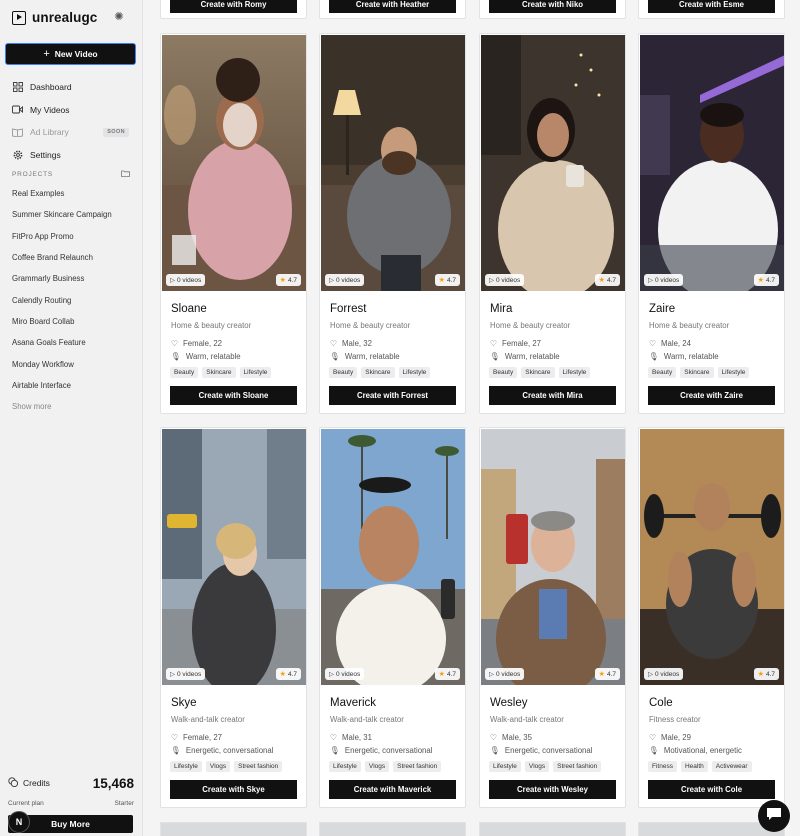 This screenshot has height=836, width=800. What do you see at coordinates (74, 193) in the screenshot?
I see `project-item: Real Examples` at bounding box center [74, 193].